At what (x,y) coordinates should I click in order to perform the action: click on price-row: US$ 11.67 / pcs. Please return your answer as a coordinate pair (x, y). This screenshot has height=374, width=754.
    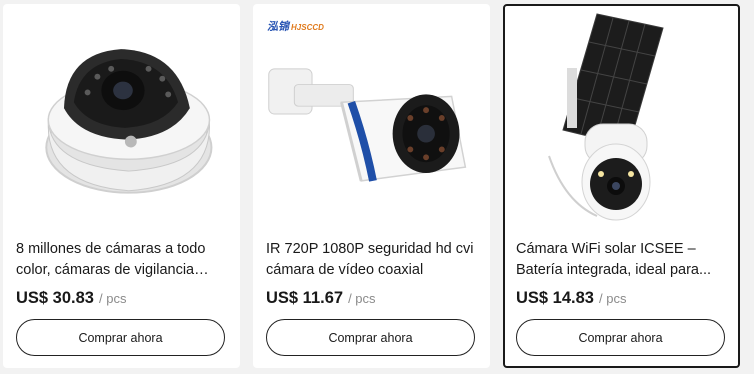
    Looking at the image, I should click on (321, 298).